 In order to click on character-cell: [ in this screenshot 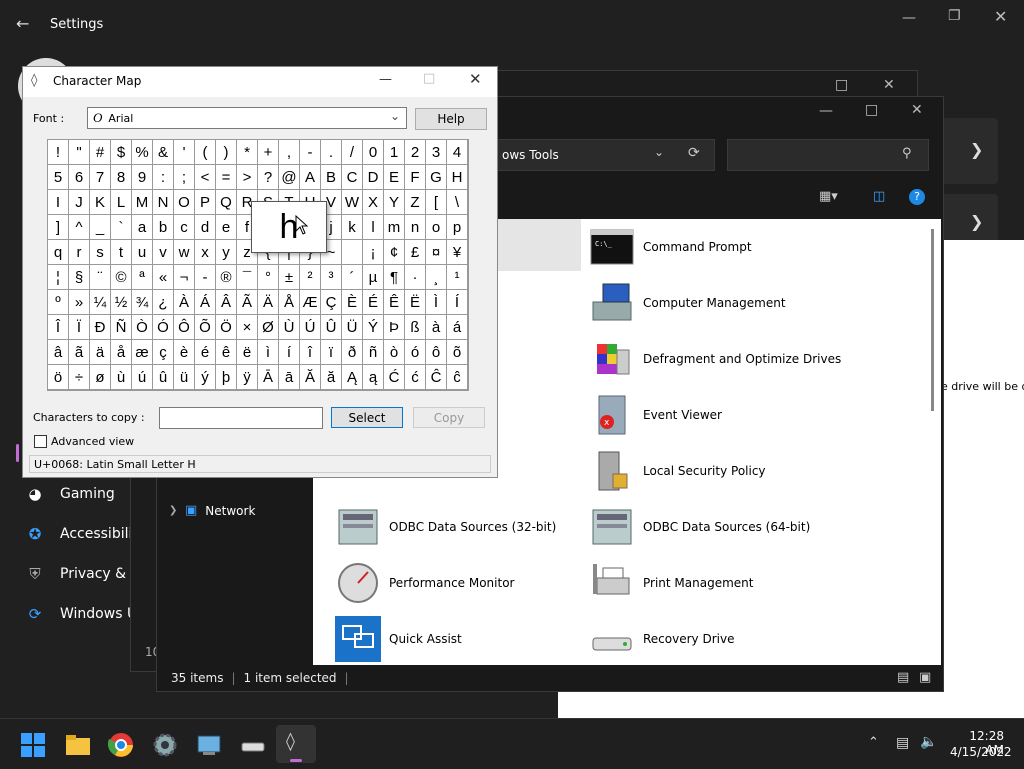, I will do `click(436, 202)`.